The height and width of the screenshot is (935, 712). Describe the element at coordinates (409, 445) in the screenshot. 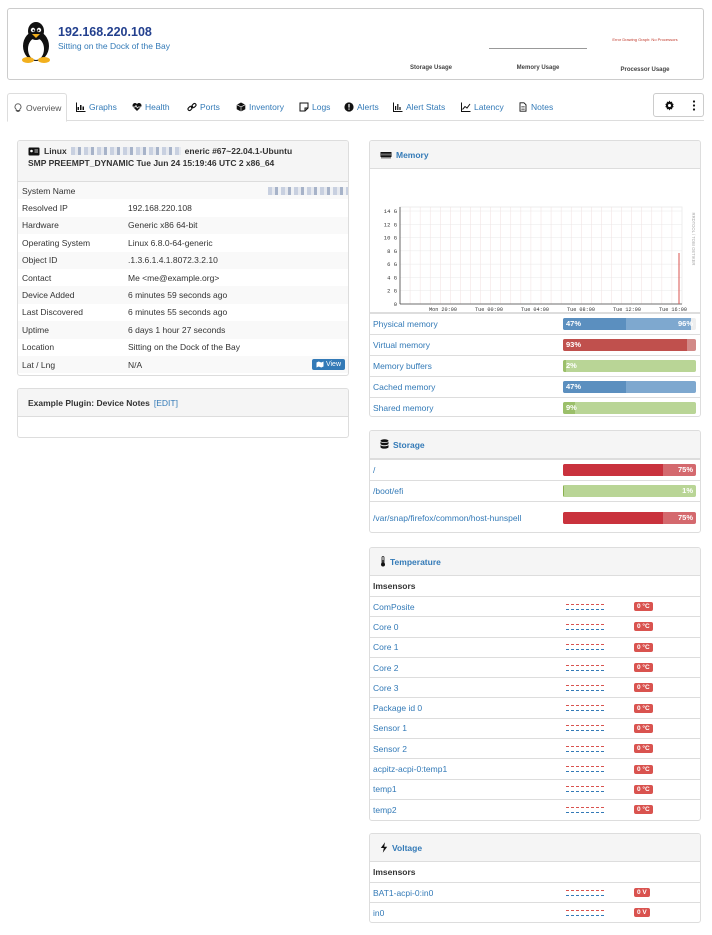

I see `storage-panel-title: Storage` at that location.